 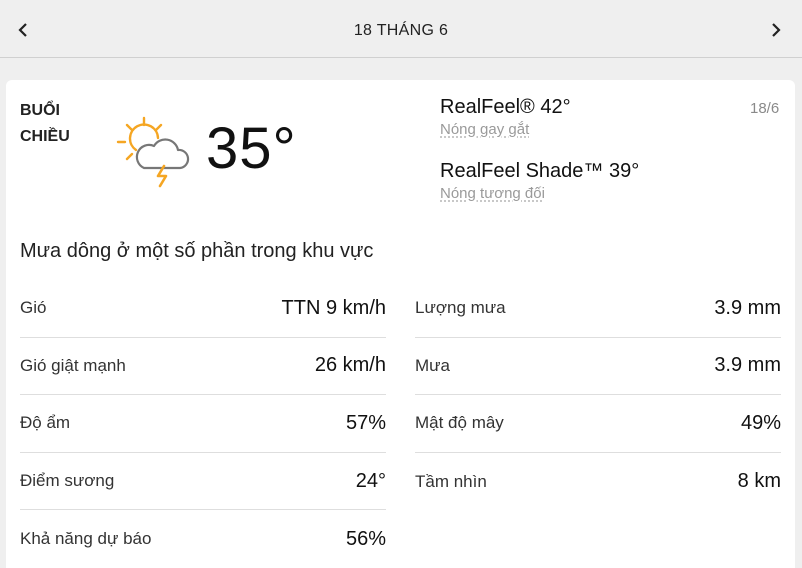 I want to click on realfeel-shade-description: Nóng tương đối, so click(x=539, y=194).